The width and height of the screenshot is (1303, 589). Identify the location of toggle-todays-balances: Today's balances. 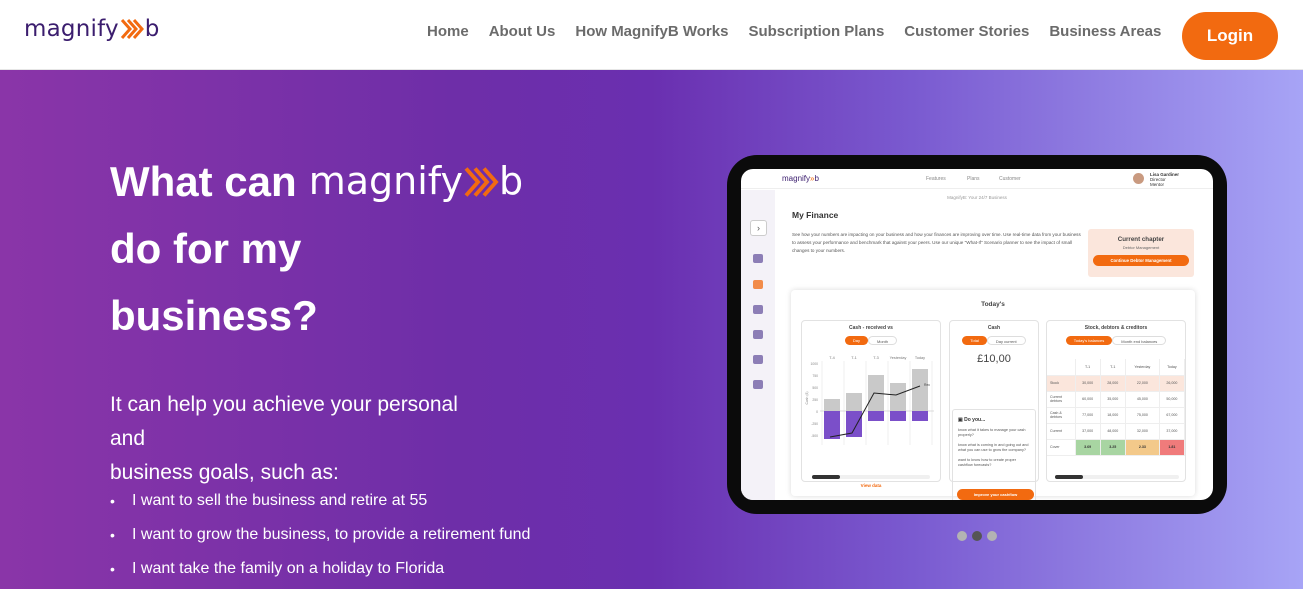
(1089, 340).